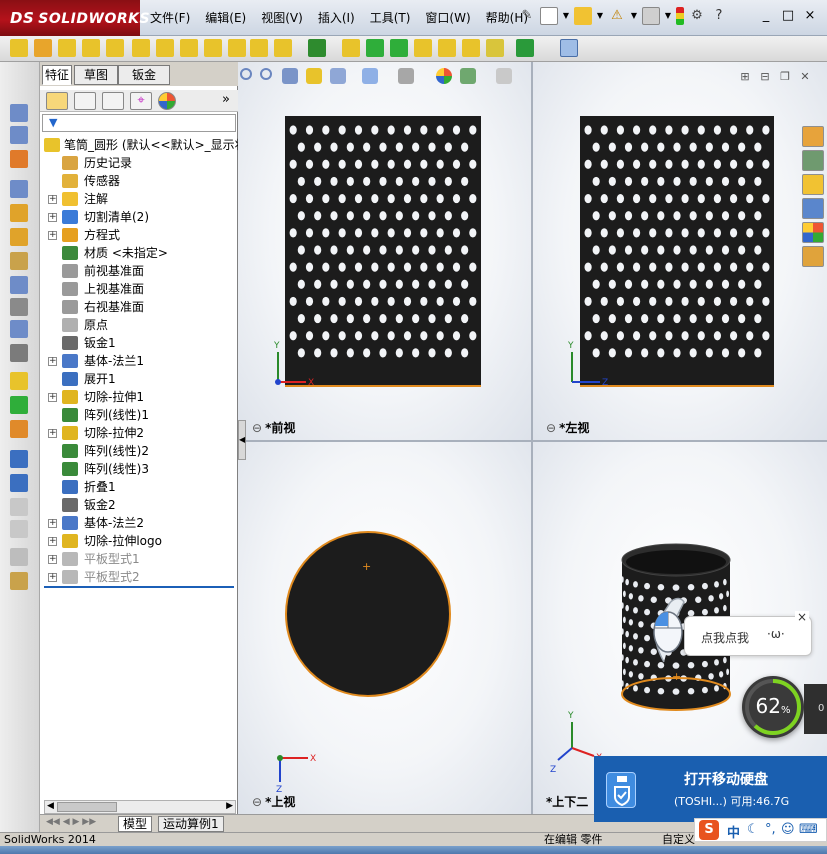  Describe the element at coordinates (170, 17) in the screenshot. I see `menu-file: 文件(F)` at that location.